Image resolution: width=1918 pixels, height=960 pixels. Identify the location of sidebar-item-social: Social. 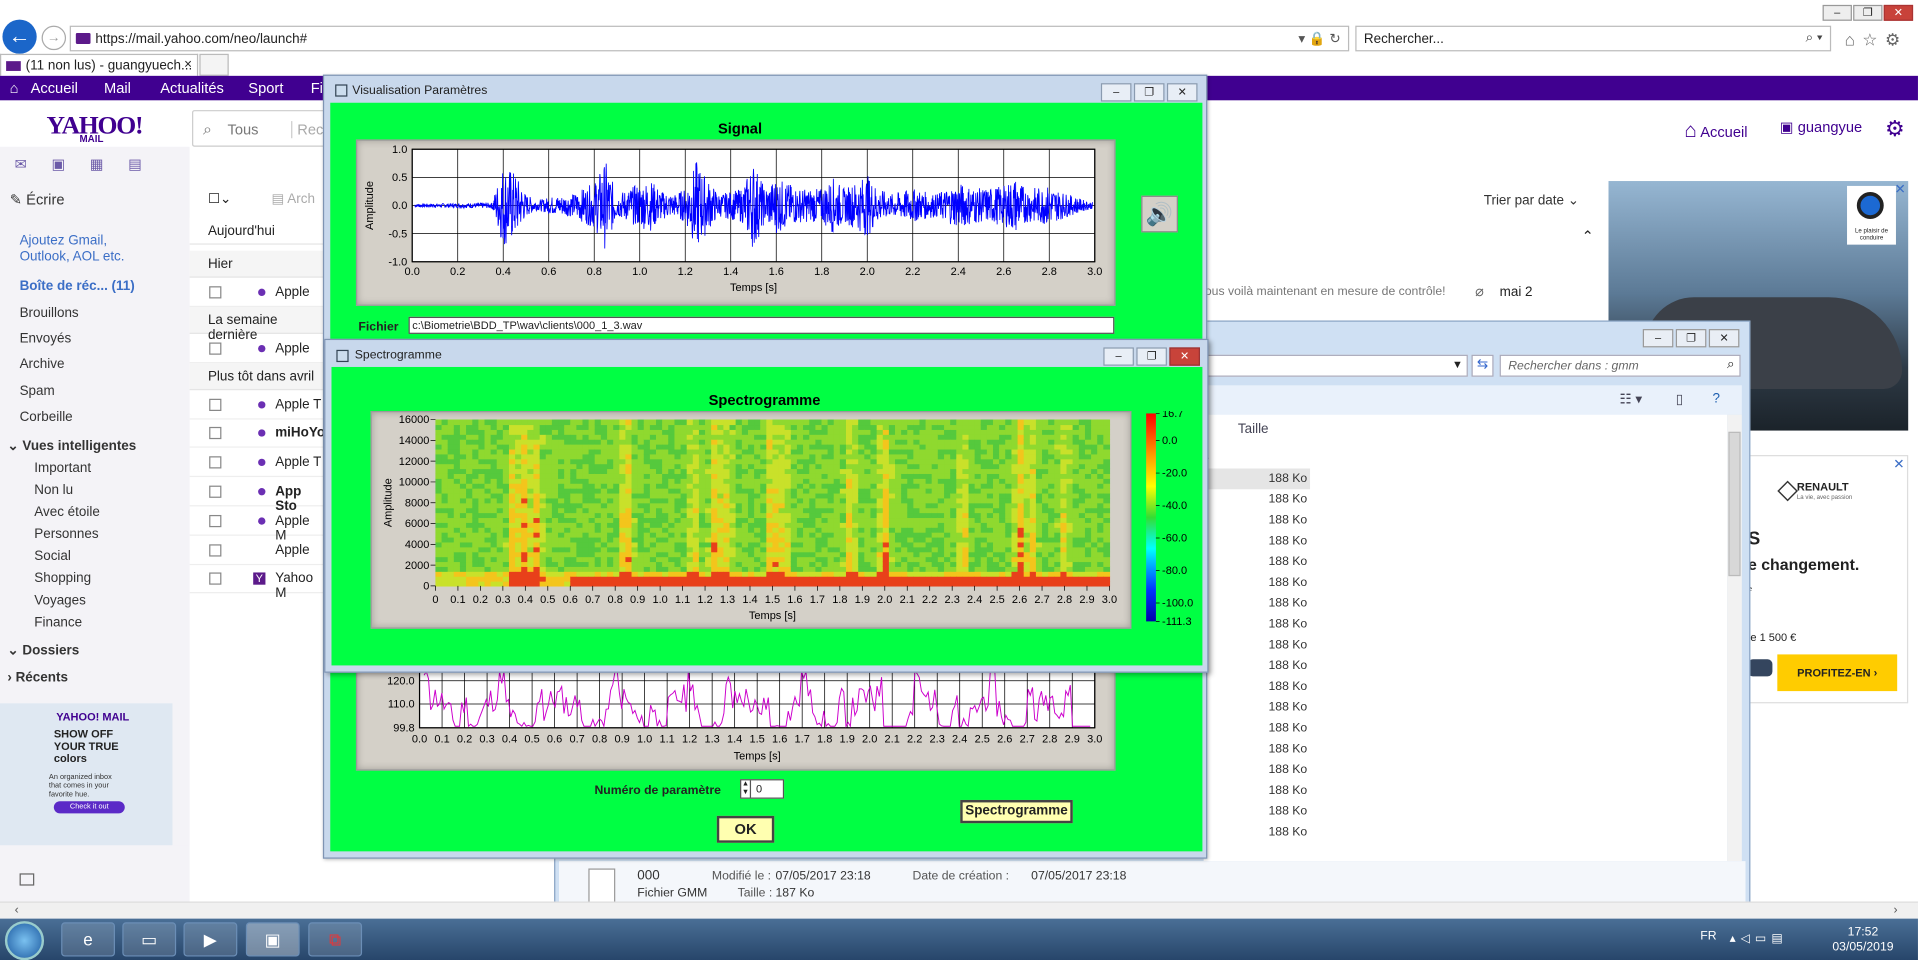
(52, 556).